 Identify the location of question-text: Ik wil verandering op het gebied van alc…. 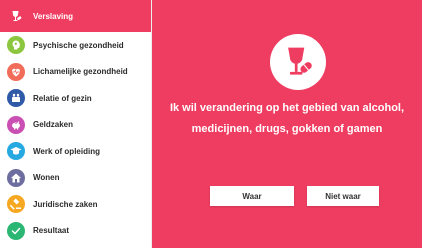
(287, 118).